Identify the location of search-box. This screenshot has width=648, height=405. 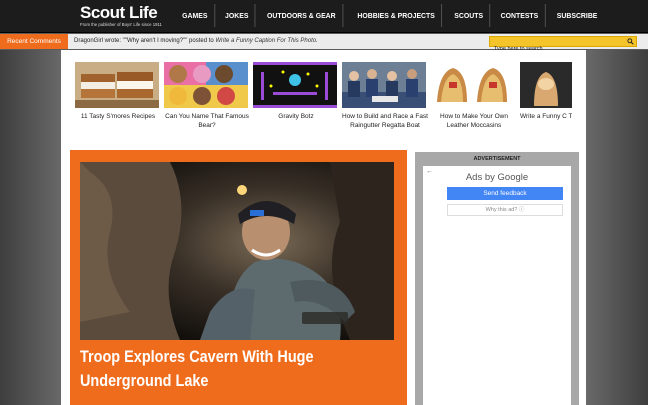
(563, 45).